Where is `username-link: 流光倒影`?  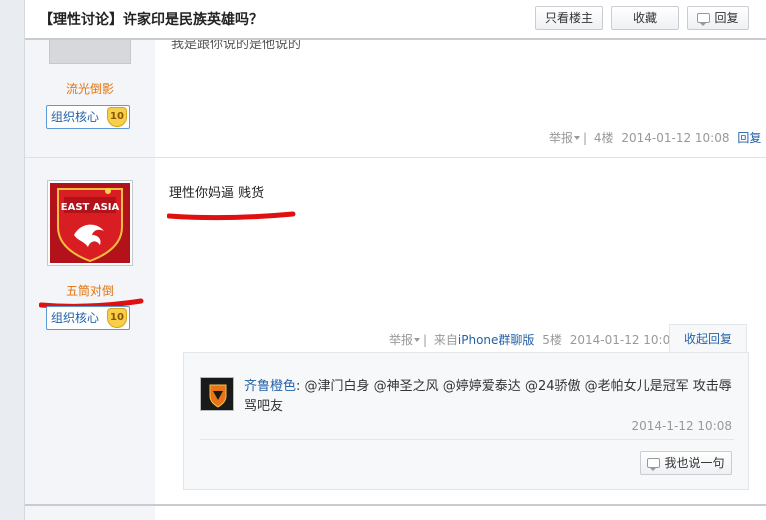 username-link: 流光倒影 is located at coordinates (90, 88).